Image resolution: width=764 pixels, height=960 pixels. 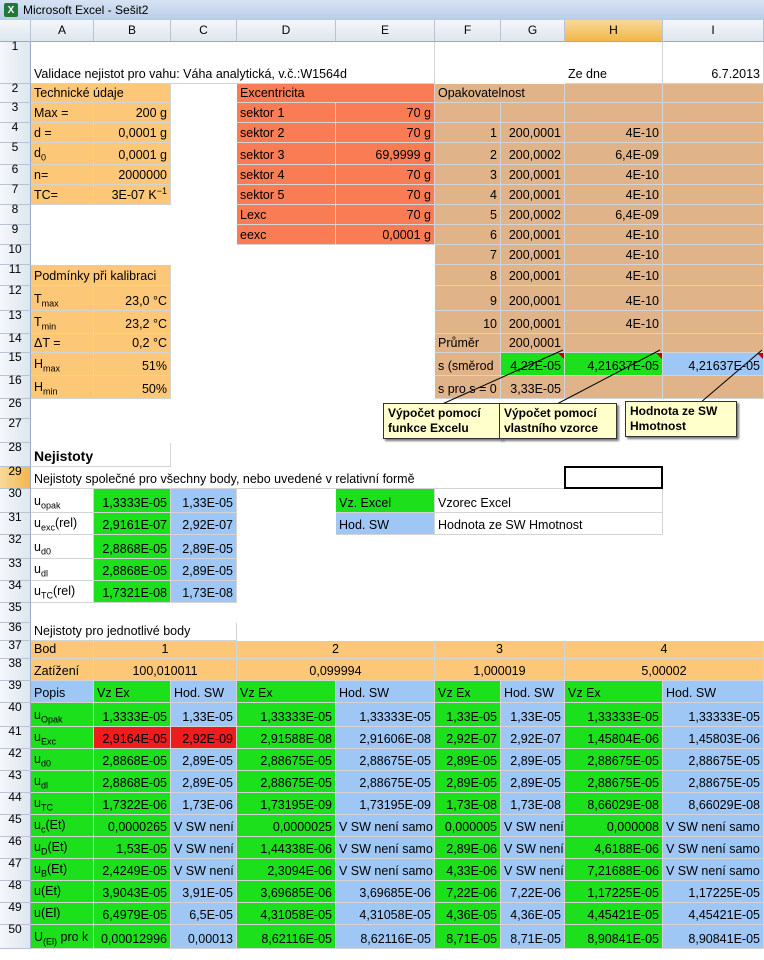 I want to click on body-value: 1,73E-08, so click(x=468, y=804).